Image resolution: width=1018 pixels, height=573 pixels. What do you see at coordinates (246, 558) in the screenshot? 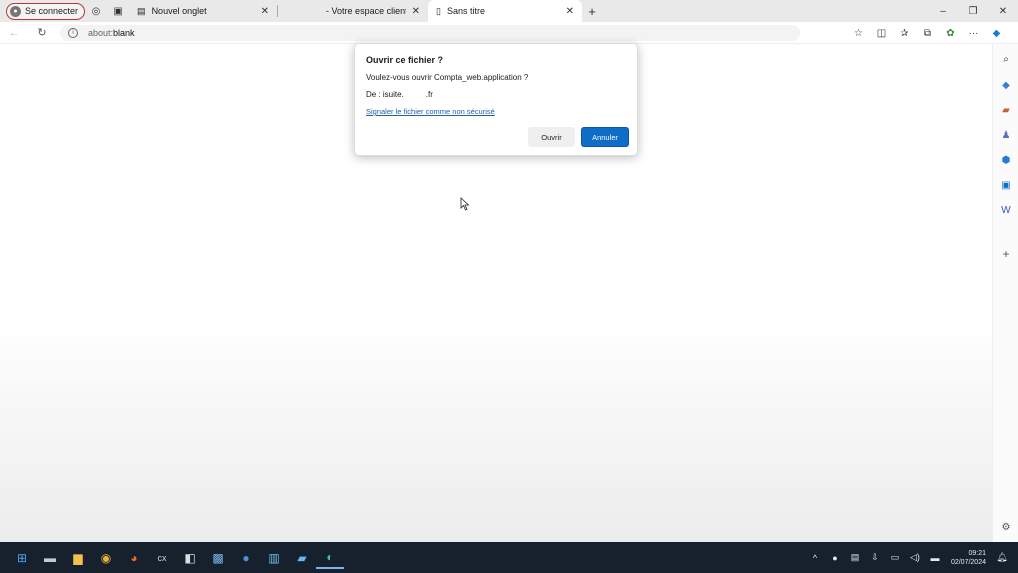
I see `app-blue-circle-icon: ●` at bounding box center [246, 558].